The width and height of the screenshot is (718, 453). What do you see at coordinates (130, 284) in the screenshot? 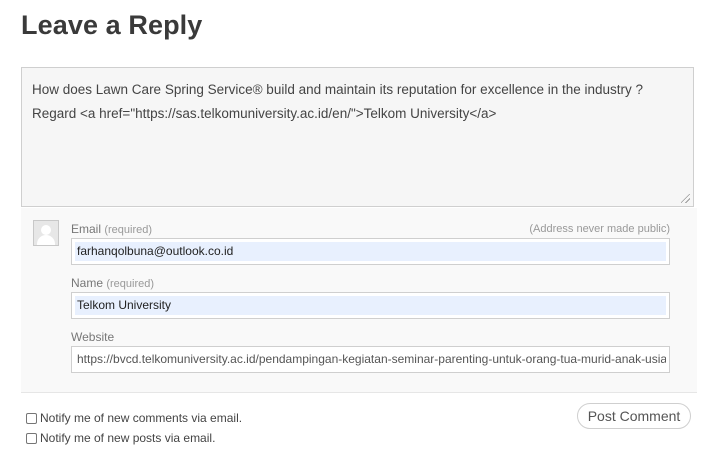
I see `name-required-note: (required)` at bounding box center [130, 284].